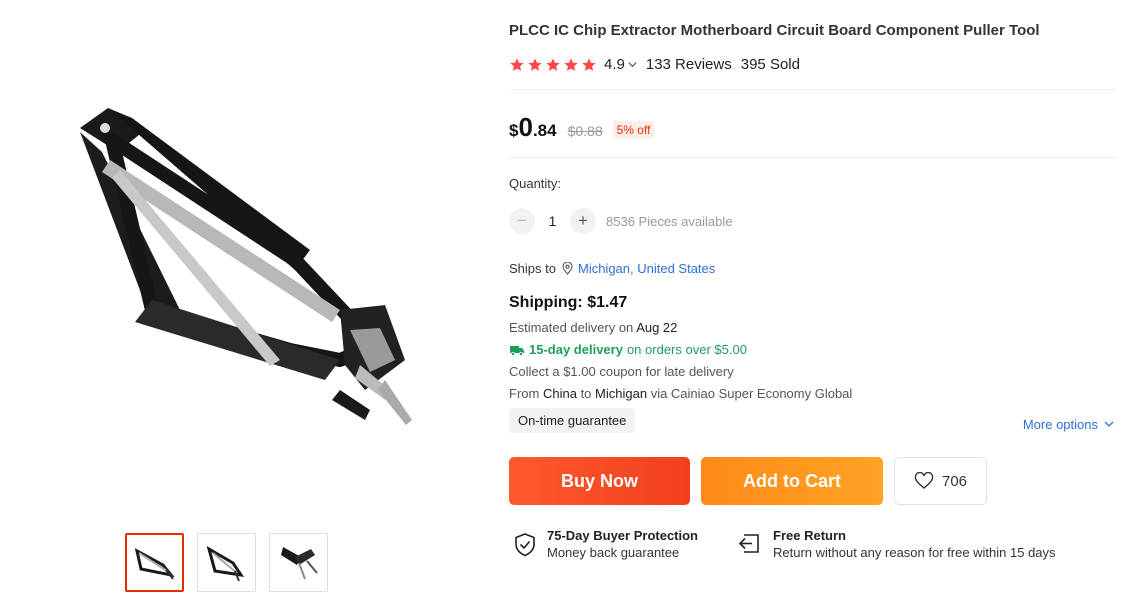  Describe the element at coordinates (809, 535) in the screenshot. I see `return-title: Free Return` at that location.